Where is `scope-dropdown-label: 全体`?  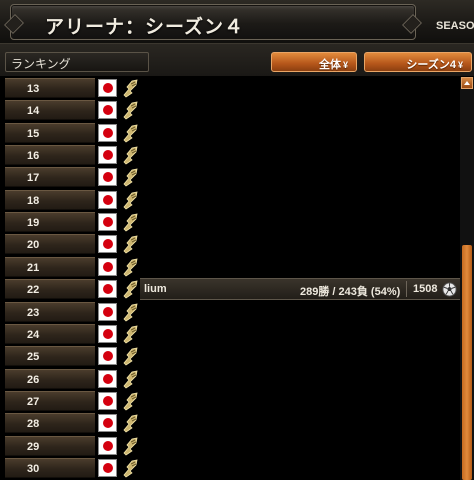 scope-dropdown-label: 全体 is located at coordinates (329, 65).